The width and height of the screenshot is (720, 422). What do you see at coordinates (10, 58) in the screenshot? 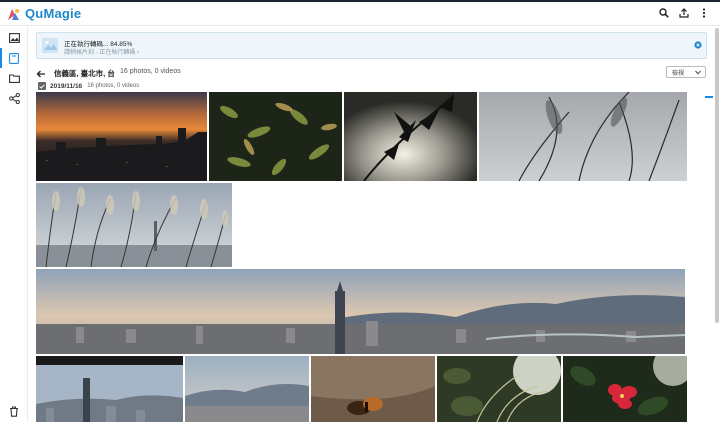
I see `albums-icon` at bounding box center [10, 58].